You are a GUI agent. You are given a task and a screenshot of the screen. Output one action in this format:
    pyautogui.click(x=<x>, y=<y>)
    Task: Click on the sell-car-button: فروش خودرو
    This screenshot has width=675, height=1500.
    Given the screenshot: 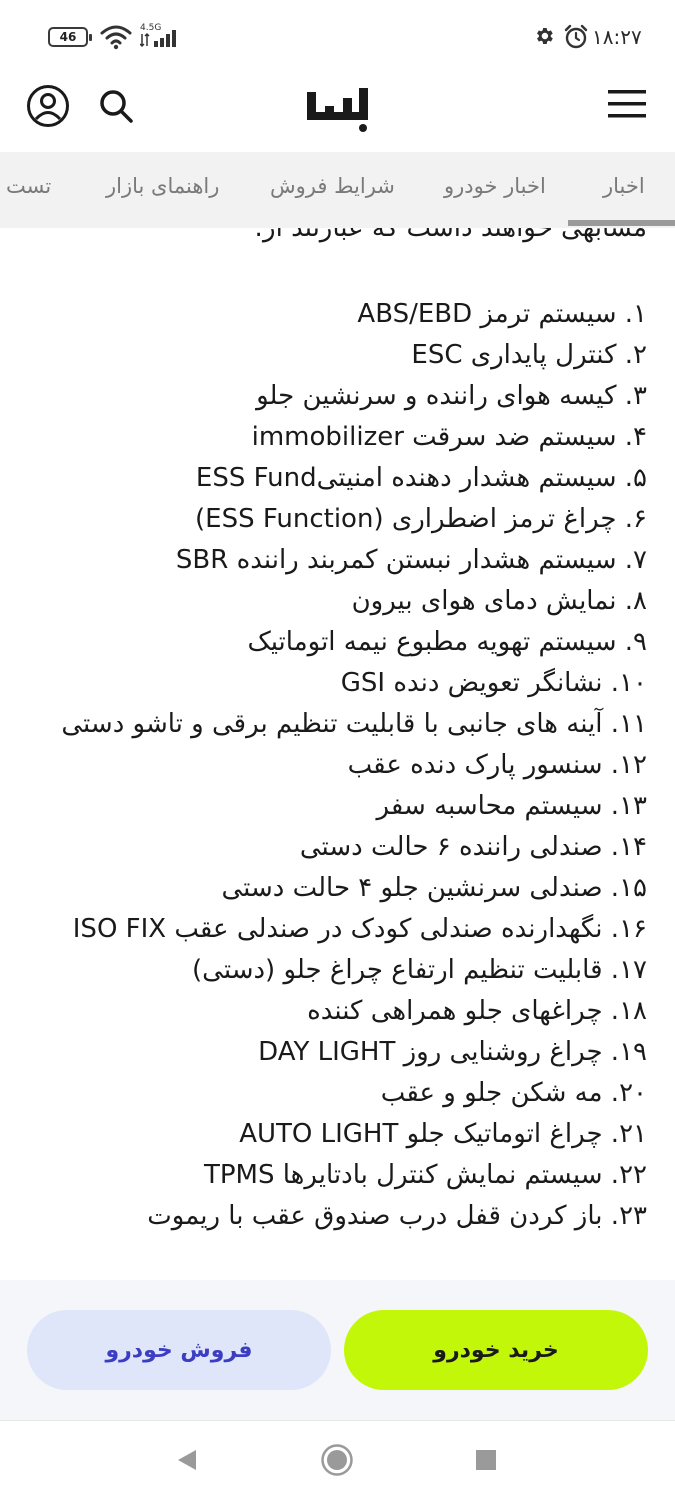 What is the action you would take?
    pyautogui.click(x=179, y=1350)
    